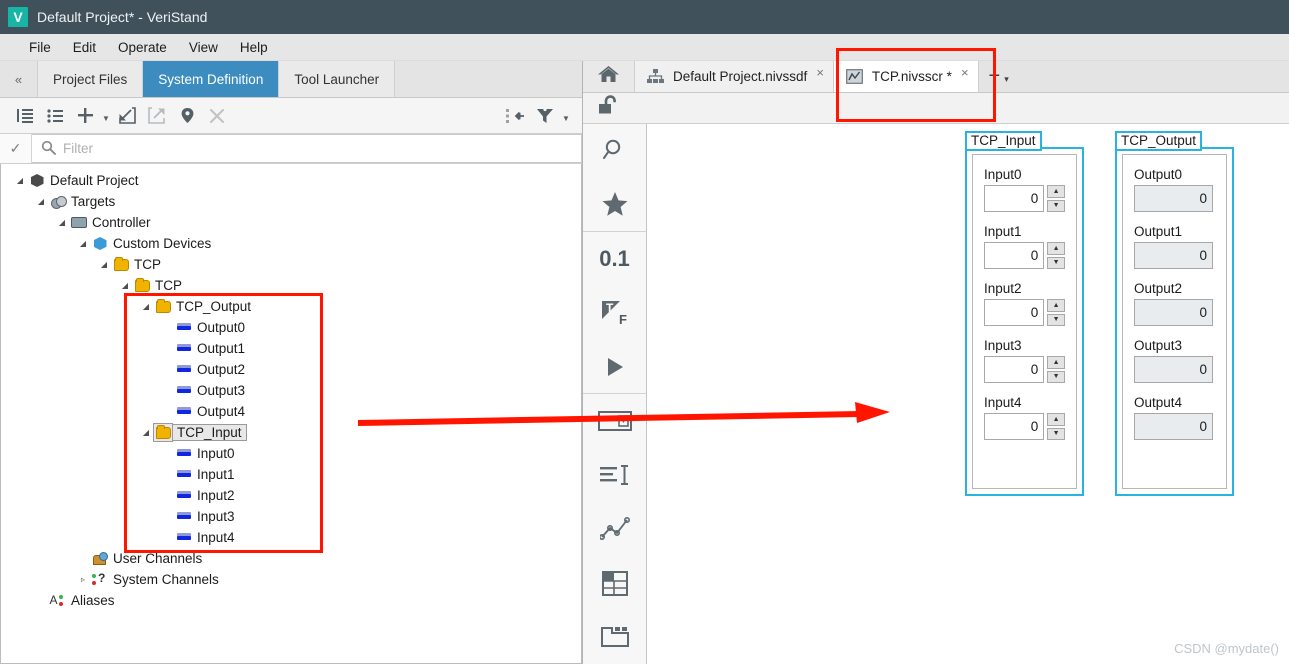 The image size is (1289, 664). I want to click on new-tab-button: + ▾, so click(998, 76).